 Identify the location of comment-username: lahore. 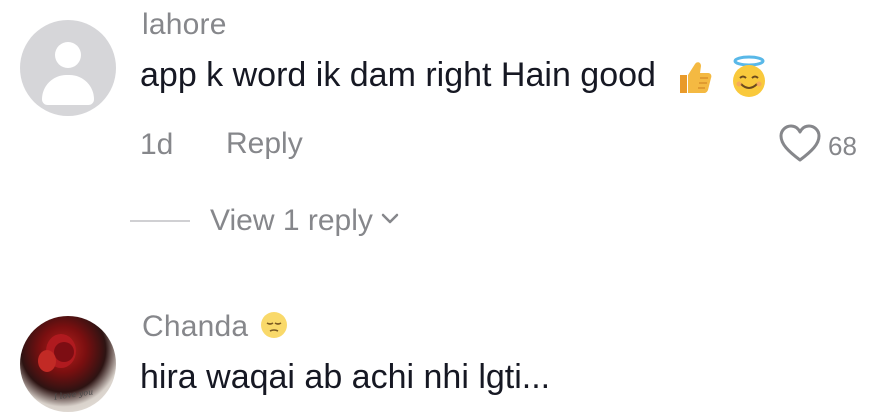
(184, 25).